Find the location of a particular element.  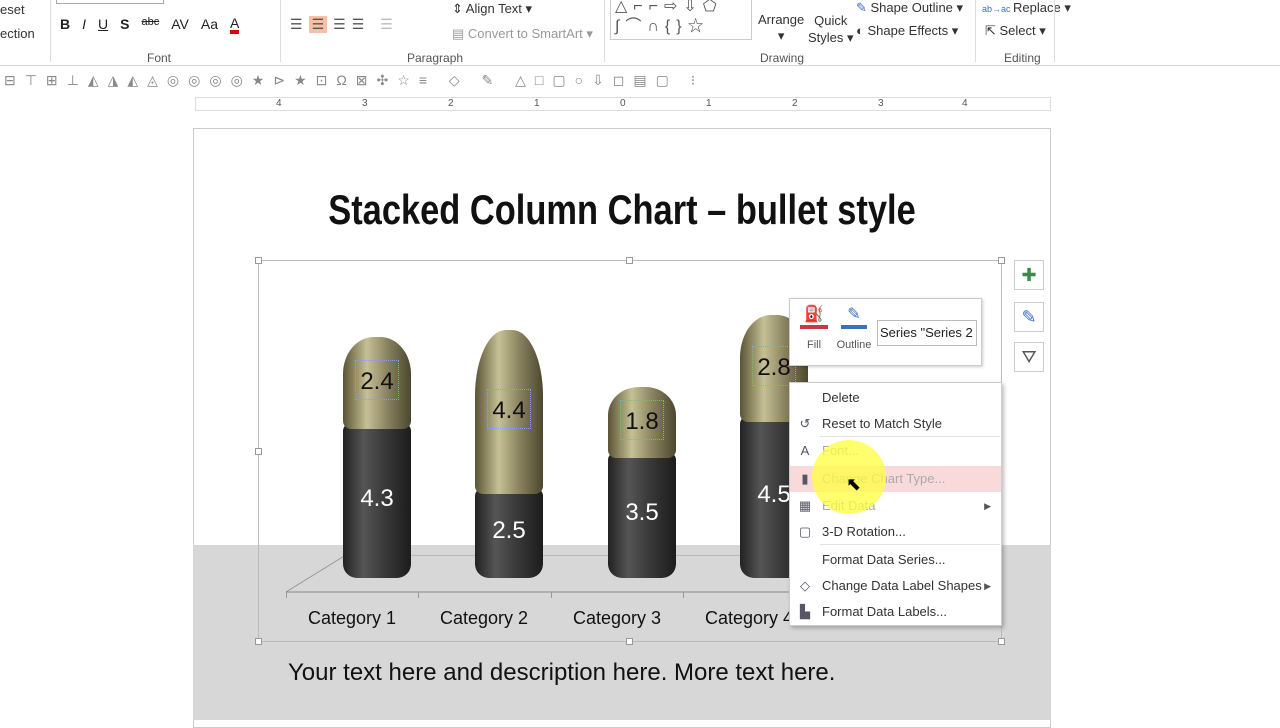

plus-icon: ✚ is located at coordinates (1029, 275).